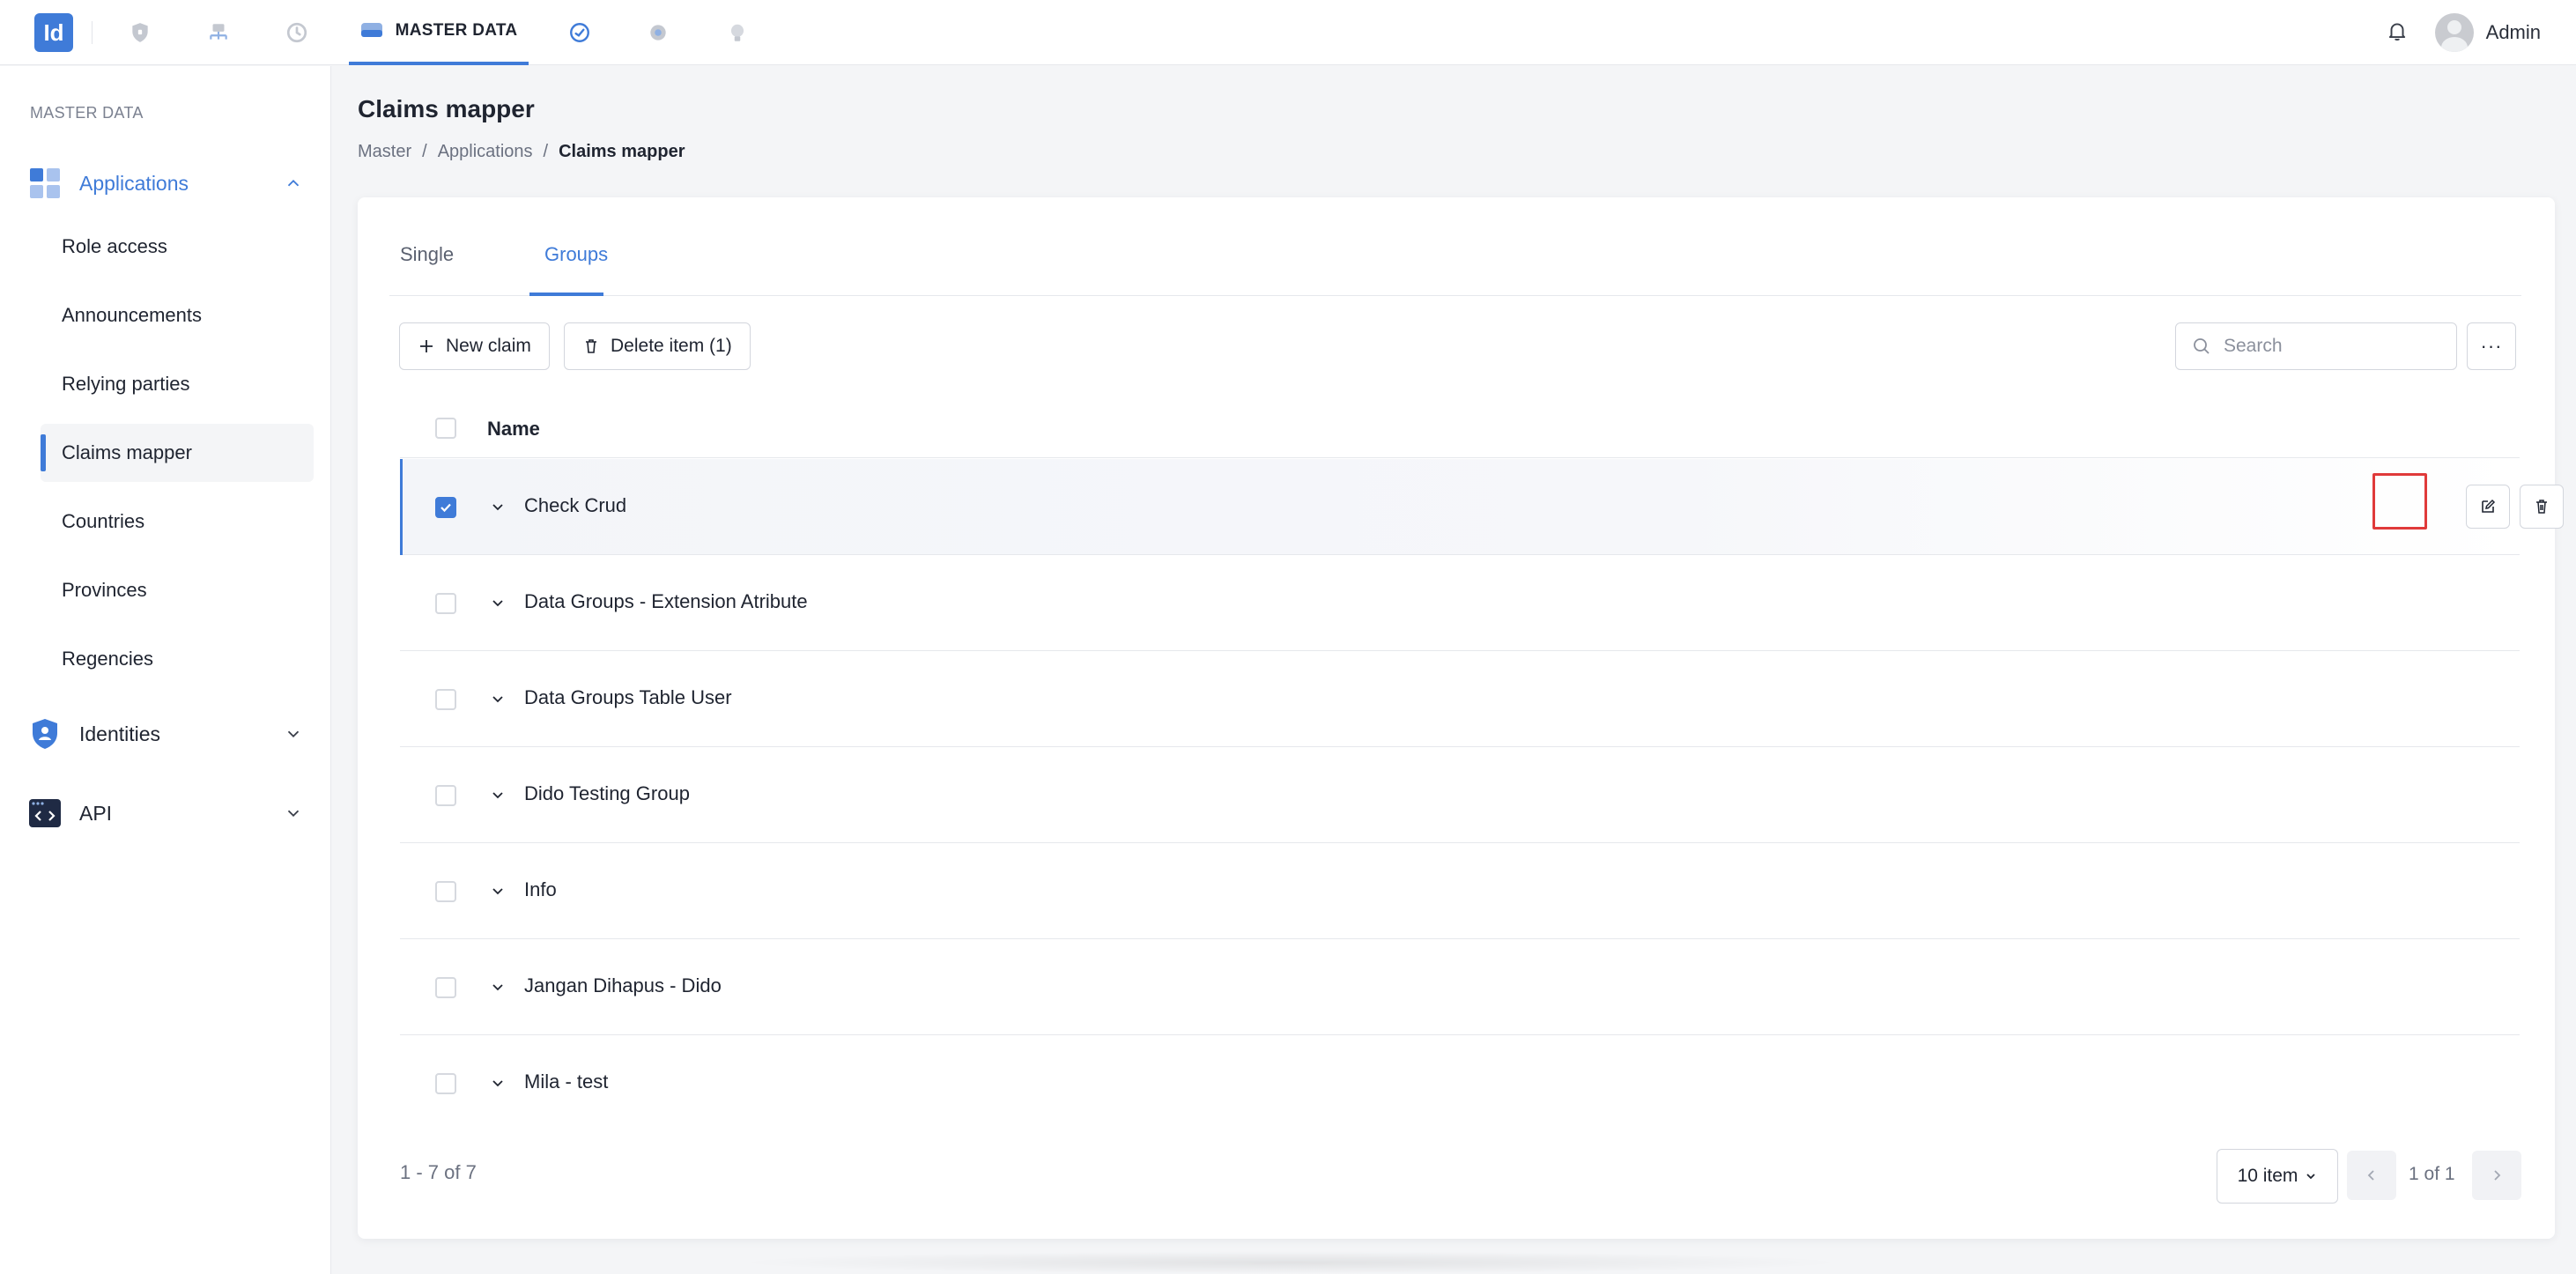 The image size is (2576, 1274). I want to click on previous-page-button, so click(2372, 1175).